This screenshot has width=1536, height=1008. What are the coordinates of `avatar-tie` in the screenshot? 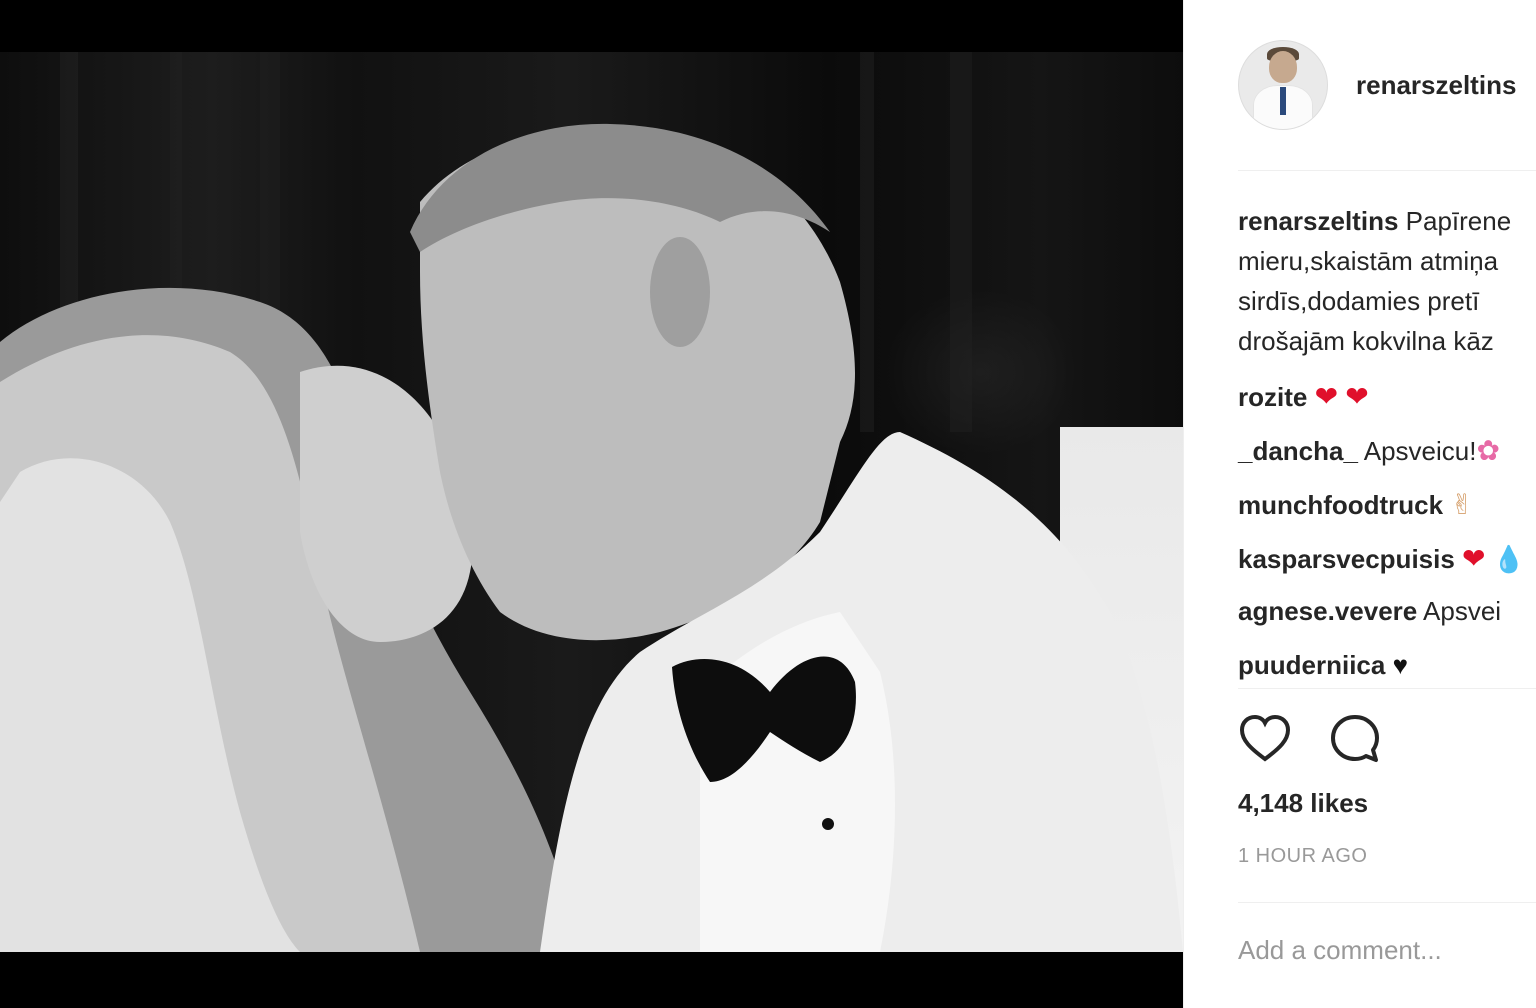 It's located at (1283, 101).